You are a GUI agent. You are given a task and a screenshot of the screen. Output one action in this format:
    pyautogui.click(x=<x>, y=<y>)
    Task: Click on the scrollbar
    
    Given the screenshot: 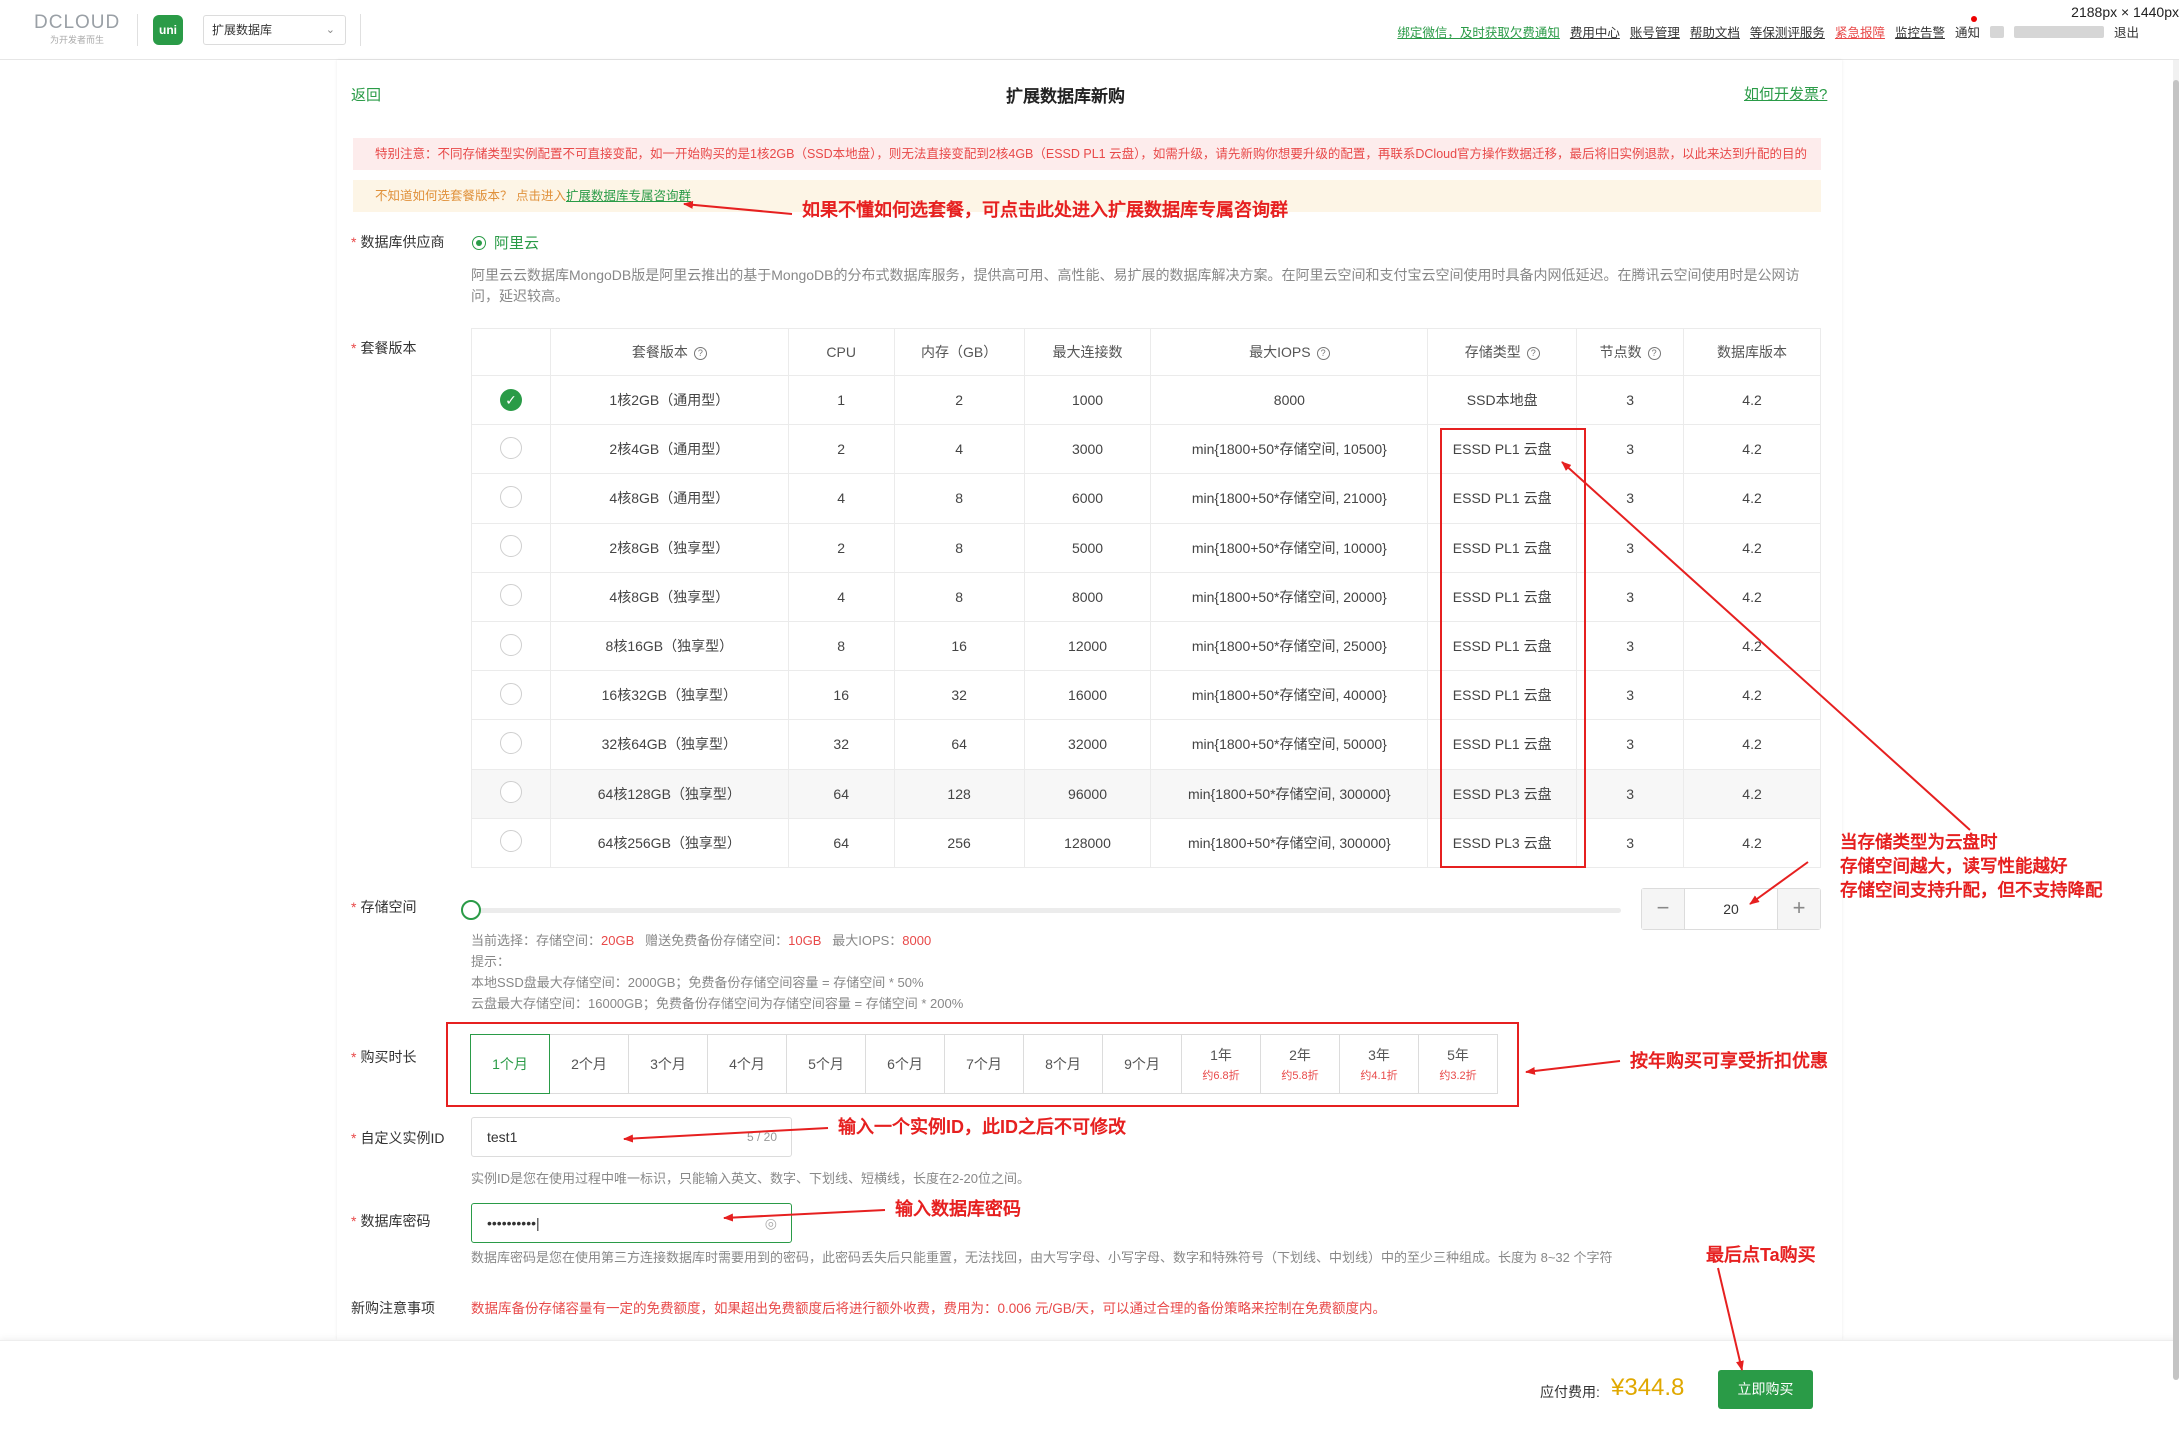 What is the action you would take?
    pyautogui.click(x=2176, y=720)
    